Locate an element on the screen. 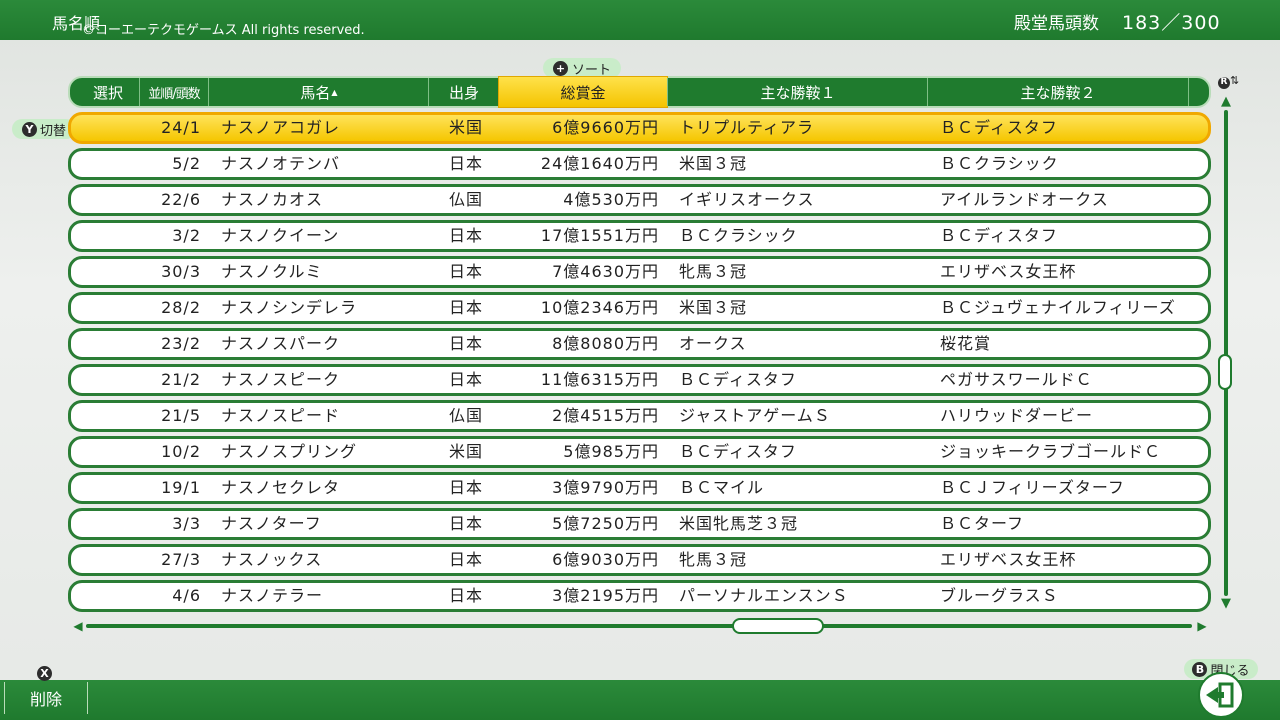 The width and height of the screenshot is (1280, 720). row-order: 23/2 is located at coordinates (181, 343).